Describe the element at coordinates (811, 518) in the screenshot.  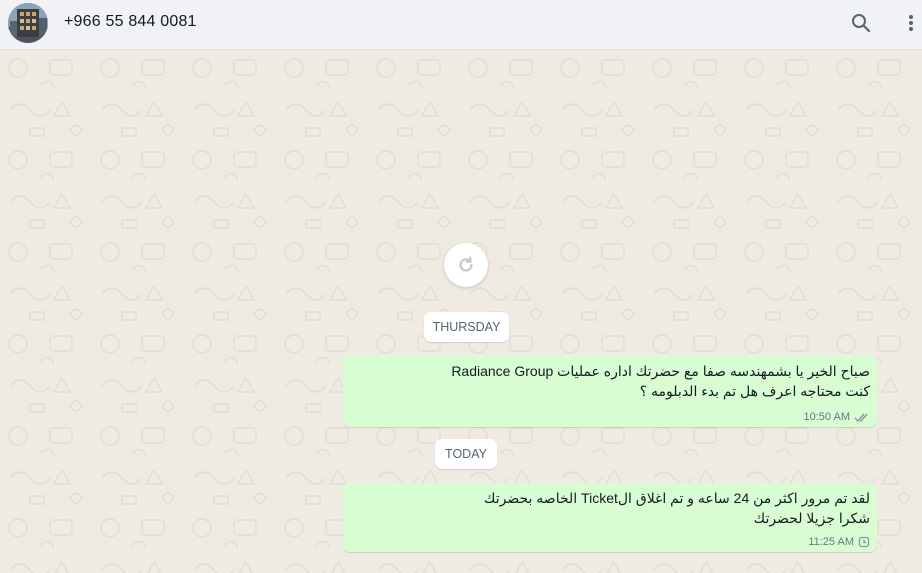
I see `message-text-line: شكرا جزيلا لحضرتك` at that location.